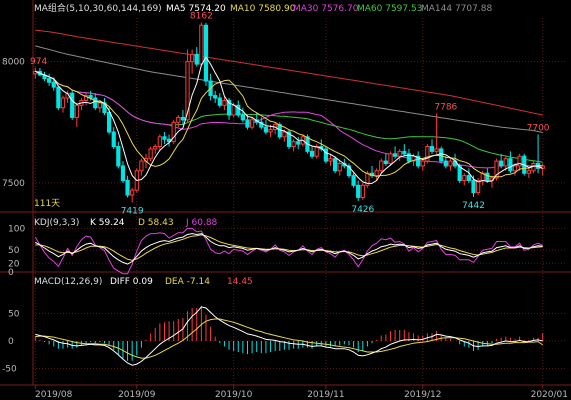  I want to click on x-axis-tick-label: 2019/09, so click(137, 395).